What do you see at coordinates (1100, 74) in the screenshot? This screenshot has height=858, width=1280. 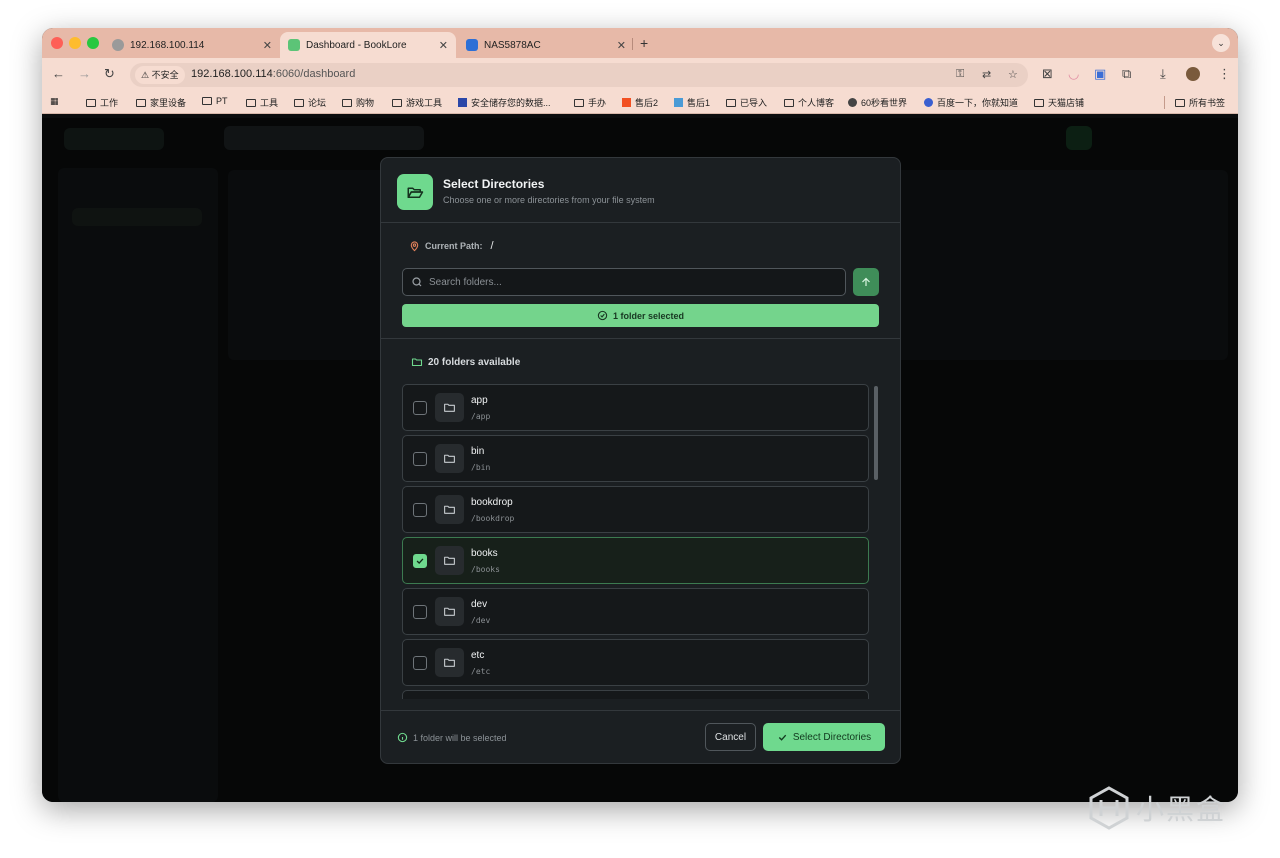 I see `extension-blue-icon: ▣` at bounding box center [1100, 74].